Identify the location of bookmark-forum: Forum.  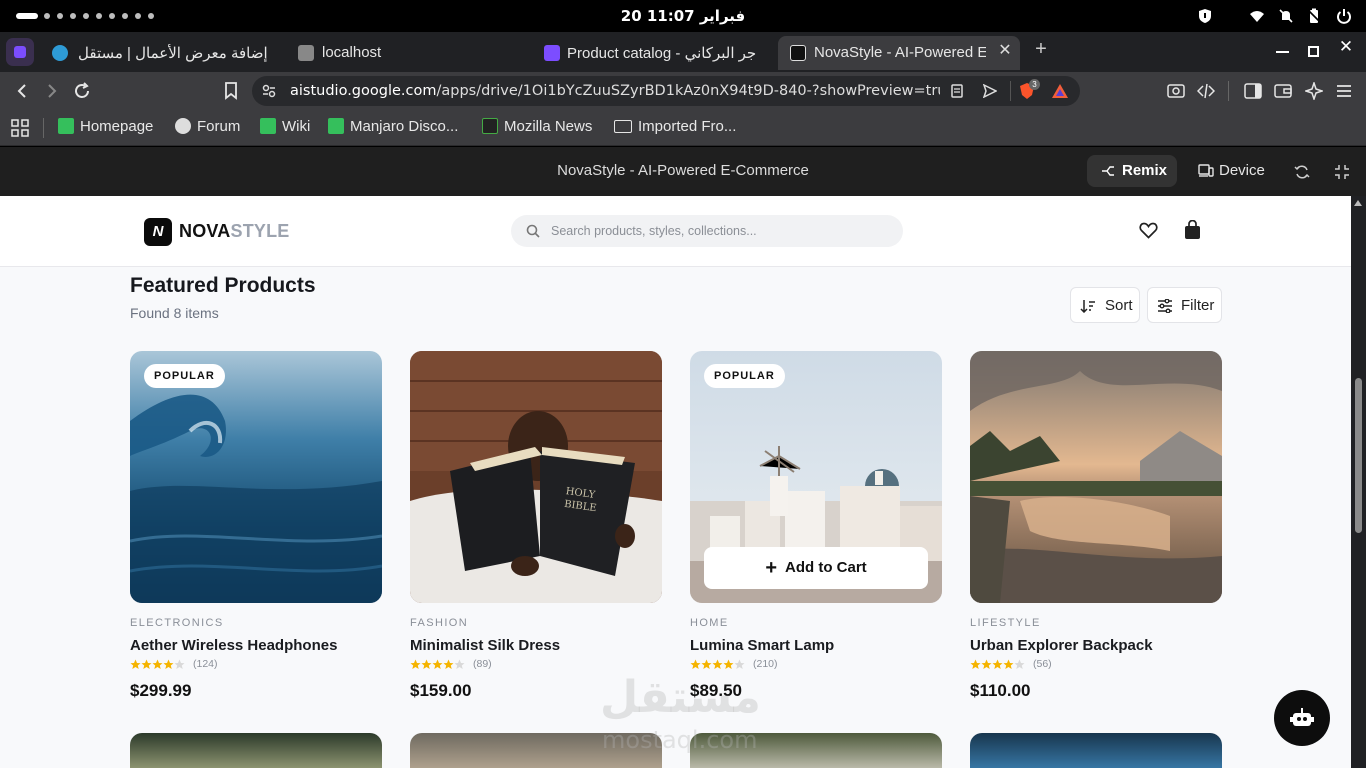
(207, 126).